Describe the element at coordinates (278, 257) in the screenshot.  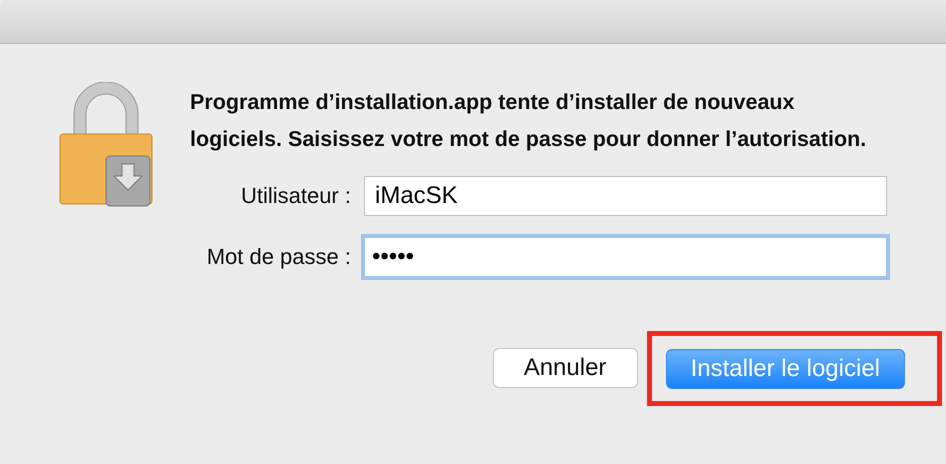
I see `field-label: Mot de passe :` at that location.